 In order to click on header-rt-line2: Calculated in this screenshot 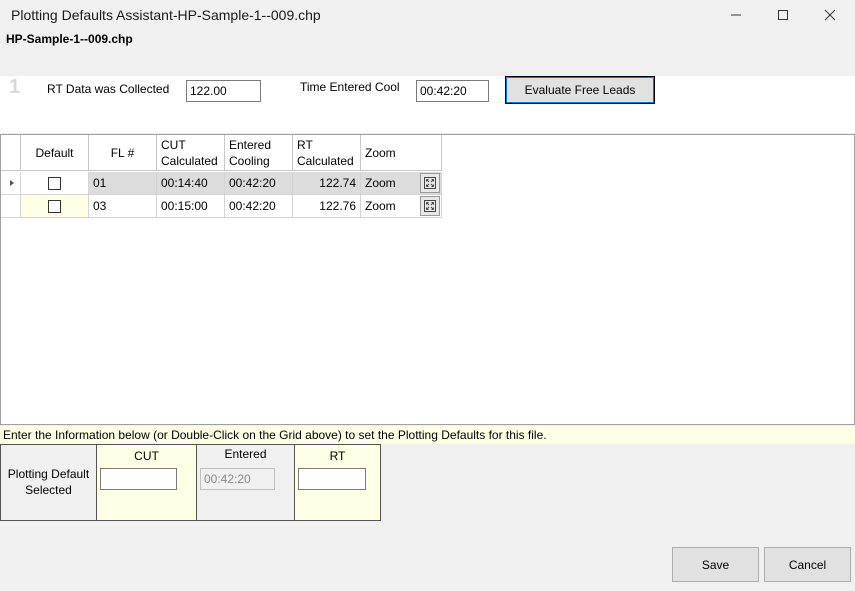, I will do `click(325, 161)`.